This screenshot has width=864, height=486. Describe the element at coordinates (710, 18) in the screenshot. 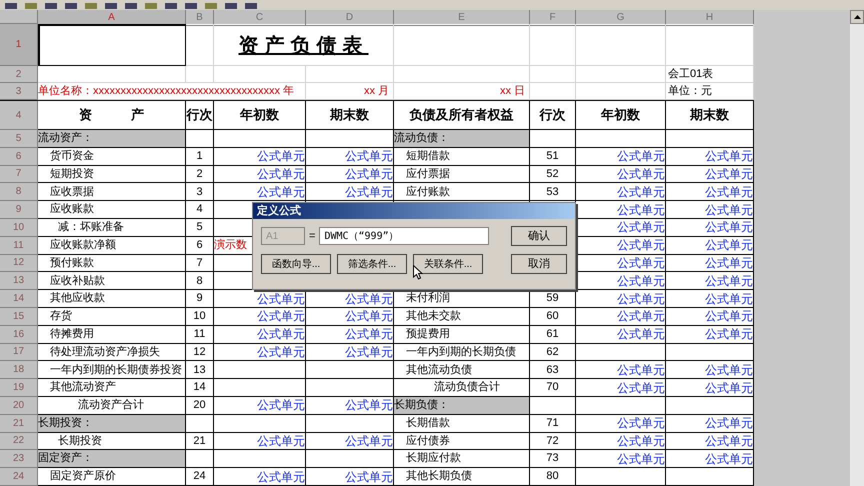

I see `column-header: H` at that location.